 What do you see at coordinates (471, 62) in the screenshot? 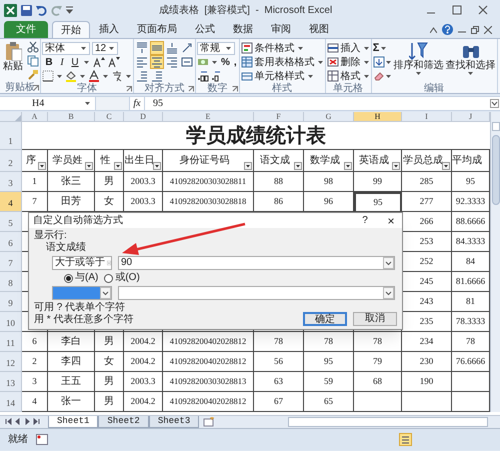
I see `find-select-button: 查找和选择` at bounding box center [471, 62].